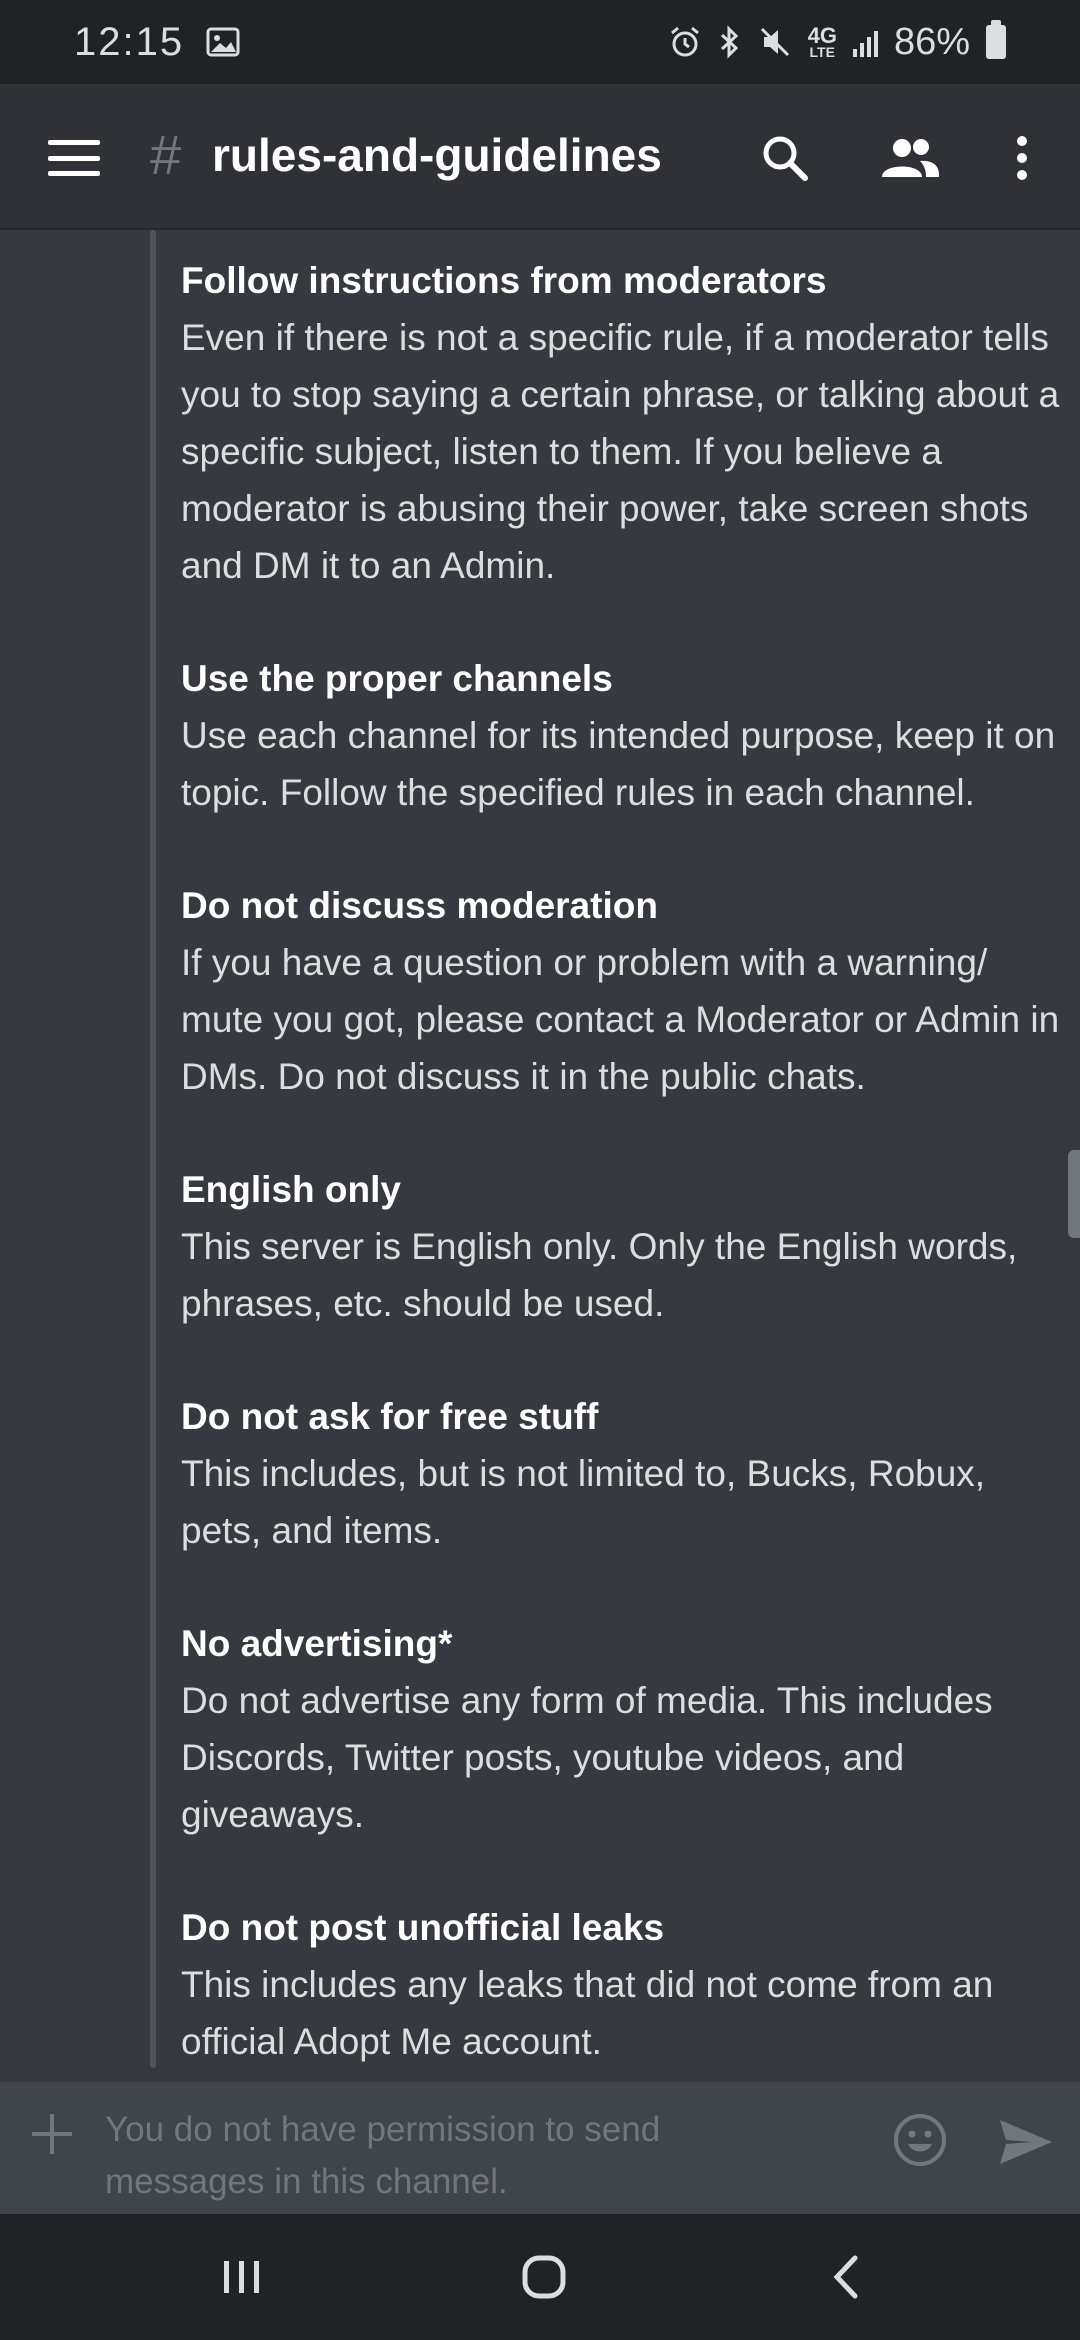  Describe the element at coordinates (775, 42) in the screenshot. I see `mute-icon` at that location.